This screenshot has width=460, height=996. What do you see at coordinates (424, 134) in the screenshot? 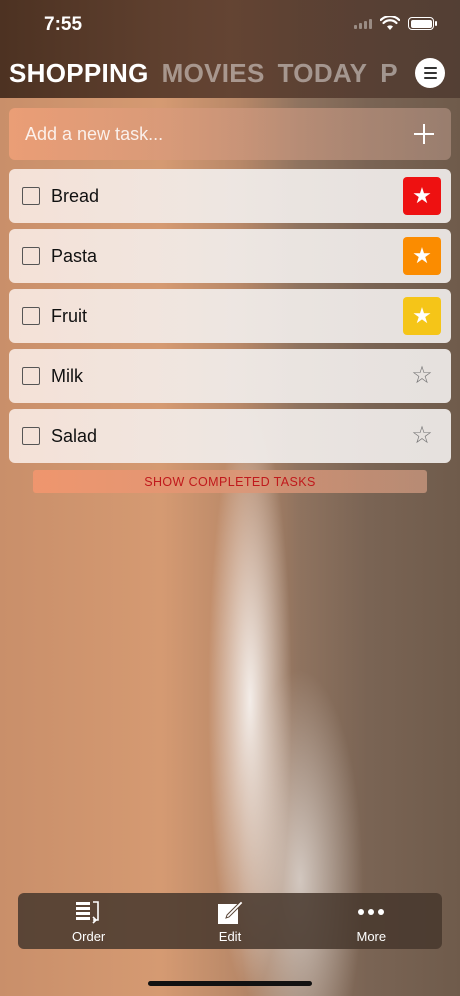
I see `plus-icon` at bounding box center [424, 134].